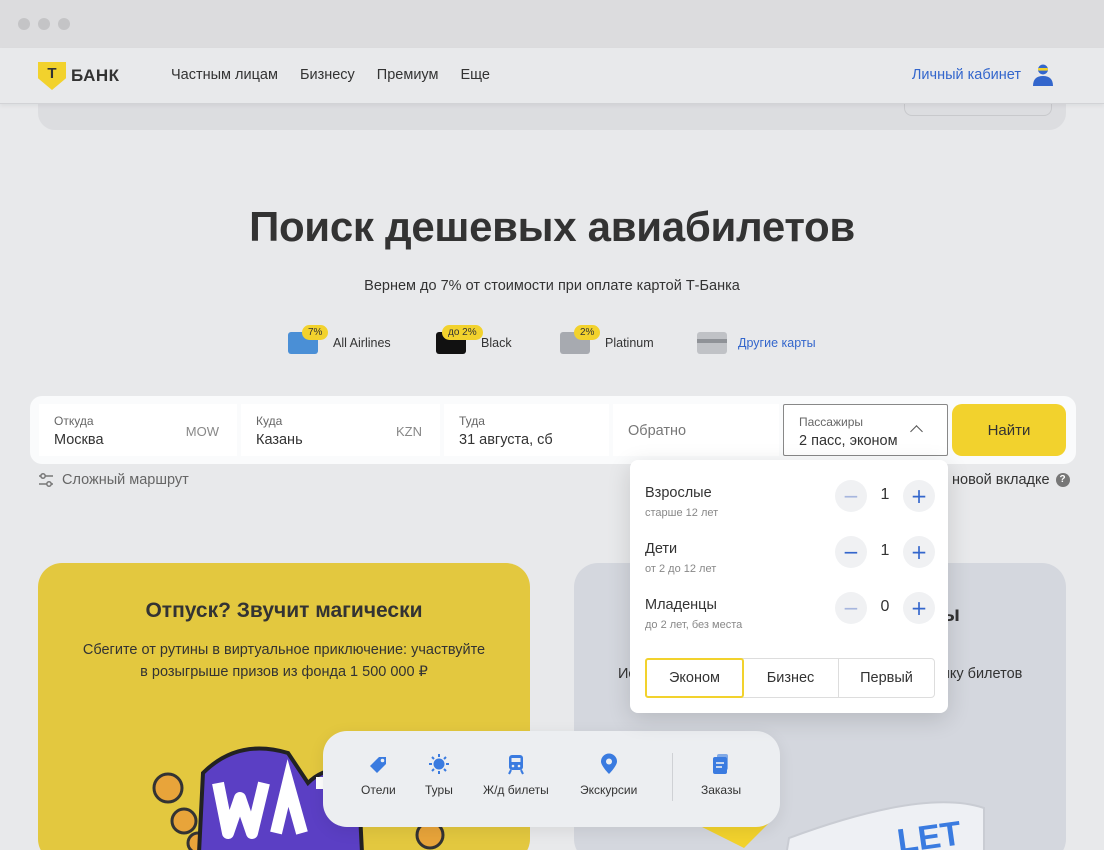  I want to click on main-menu: Частным лицам Бизнесу Премиум Еще, so click(330, 75).